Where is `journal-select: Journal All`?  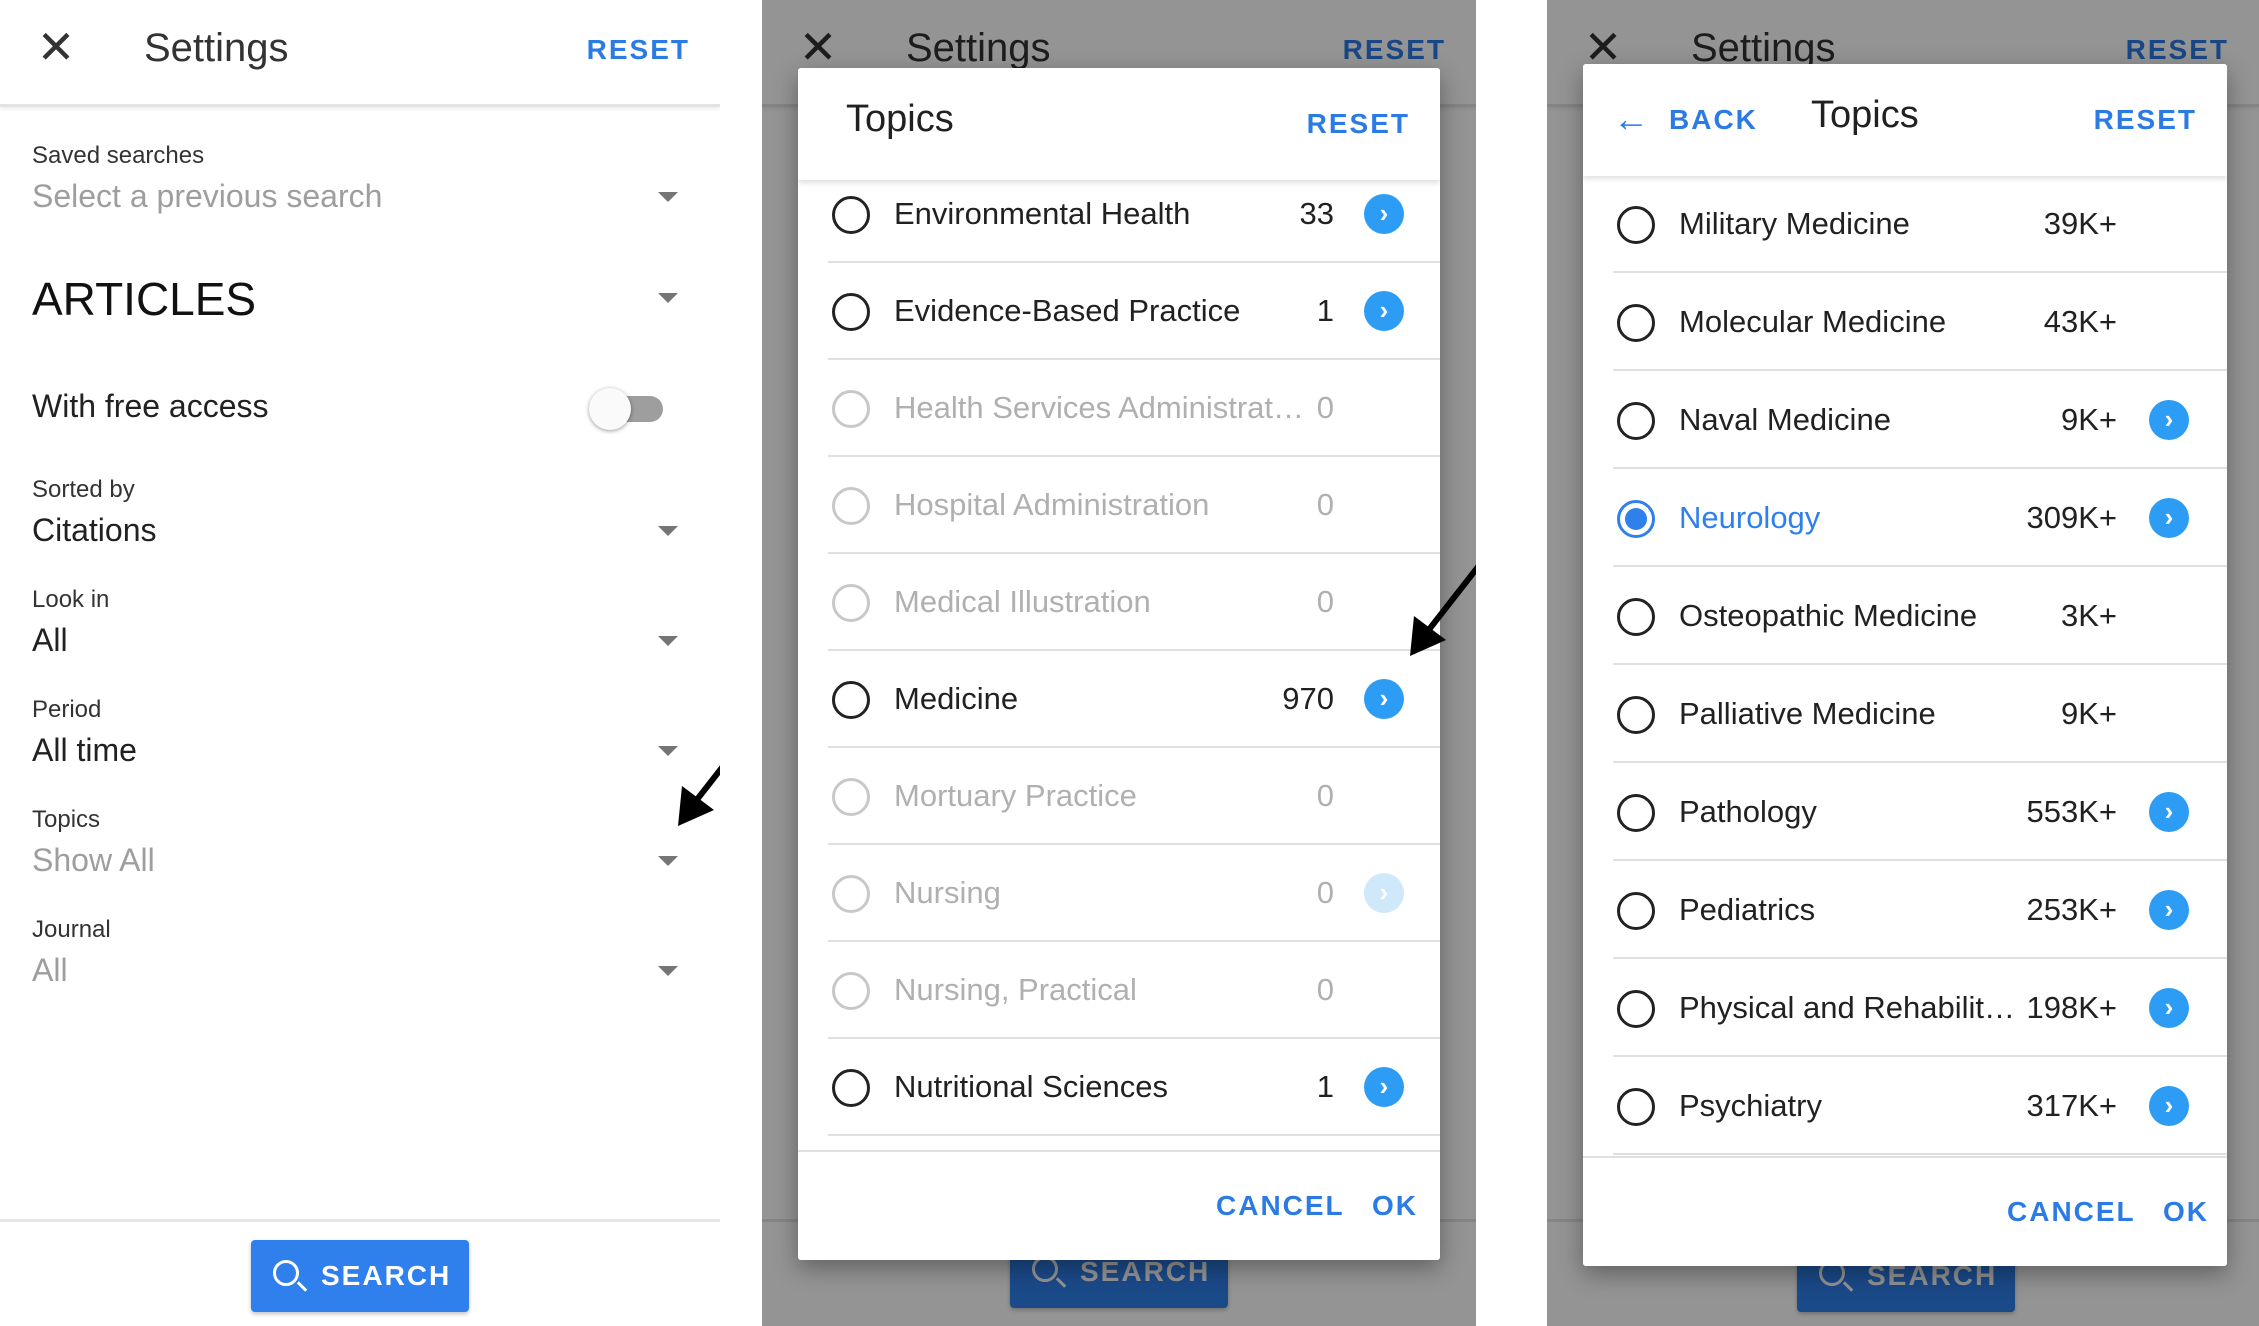
journal-select: Journal All is located at coordinates (376, 952).